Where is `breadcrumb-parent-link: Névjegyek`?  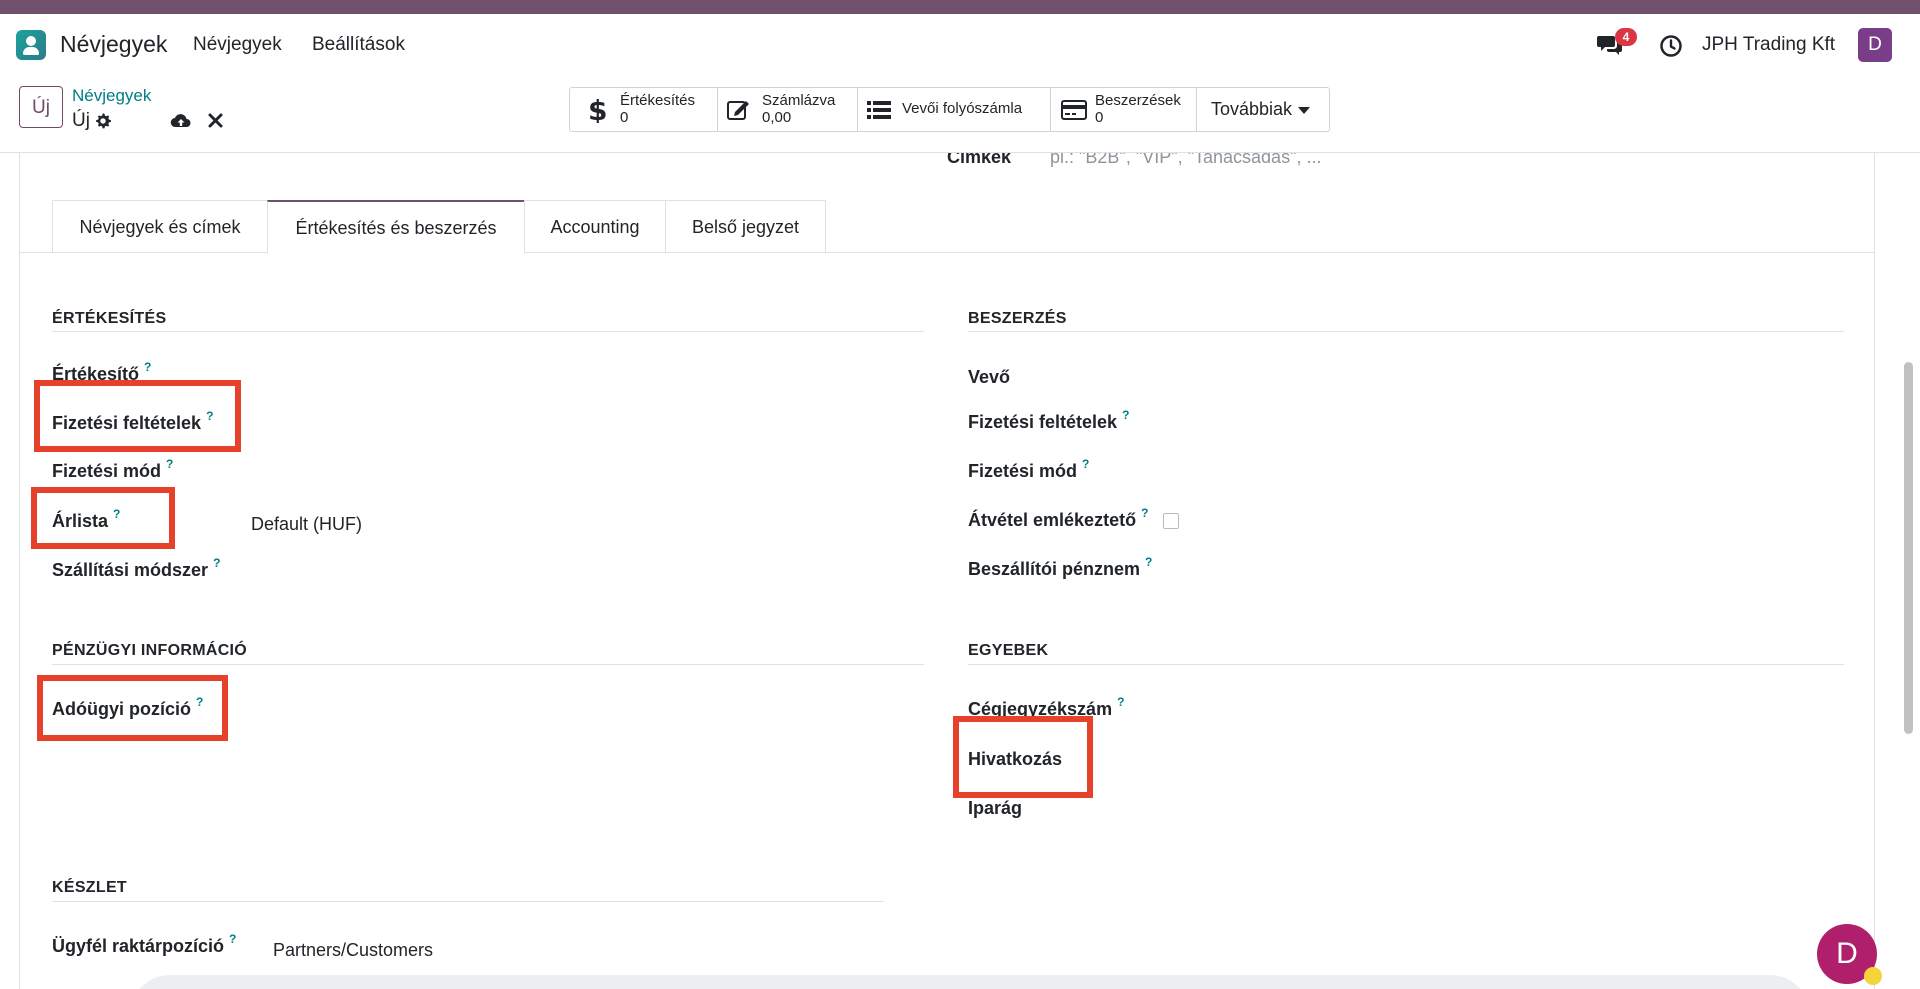
breadcrumb-parent-link: Névjegyek is located at coordinates (111, 96).